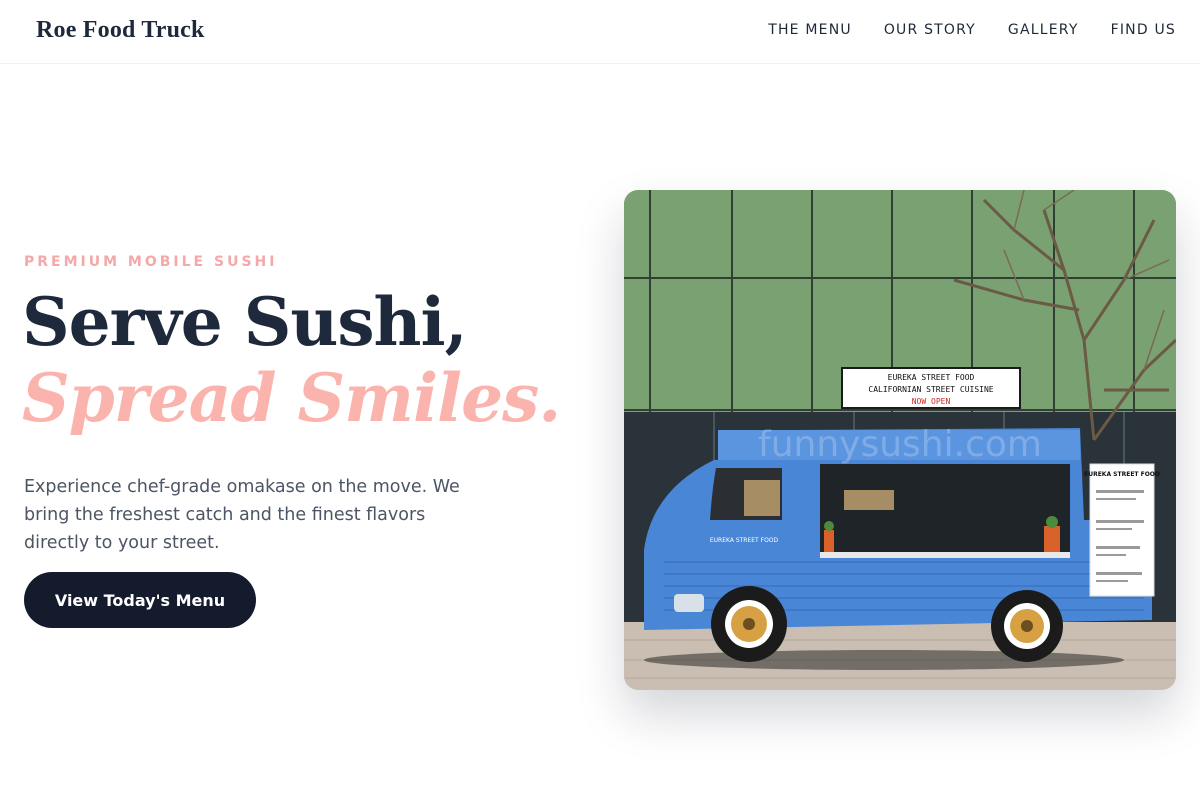 The height and width of the screenshot is (800, 1200). Describe the element at coordinates (931, 401) in the screenshot. I see `sign-text-3: NOW OPEN` at that location.